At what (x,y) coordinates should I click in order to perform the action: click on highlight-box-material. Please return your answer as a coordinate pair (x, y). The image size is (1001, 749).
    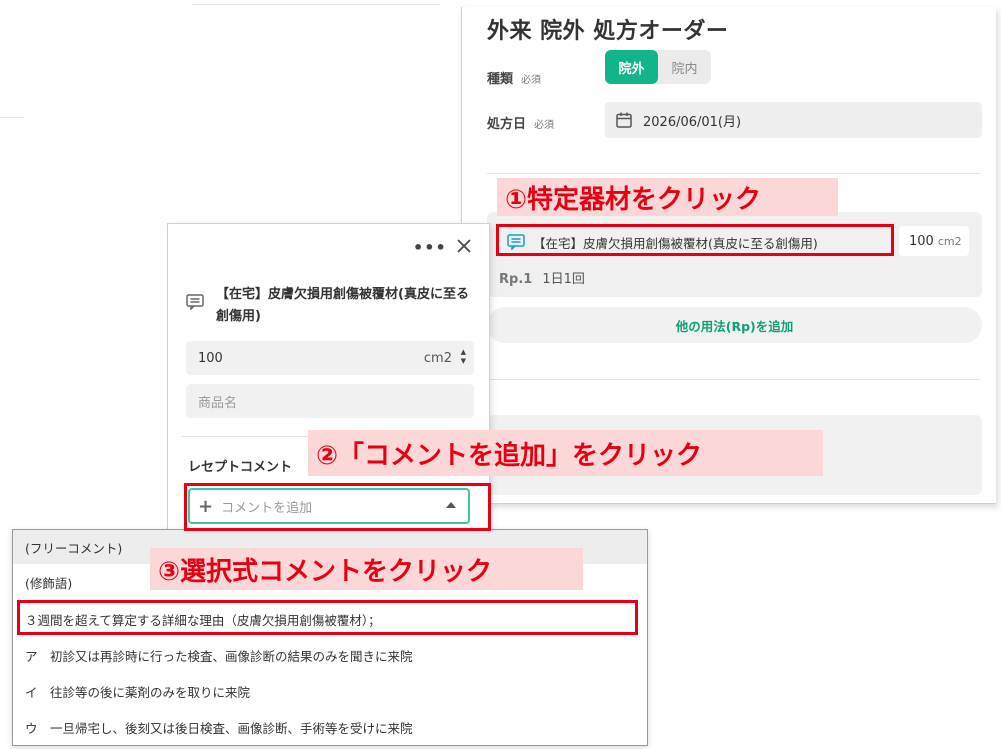
    Looking at the image, I should click on (695, 240).